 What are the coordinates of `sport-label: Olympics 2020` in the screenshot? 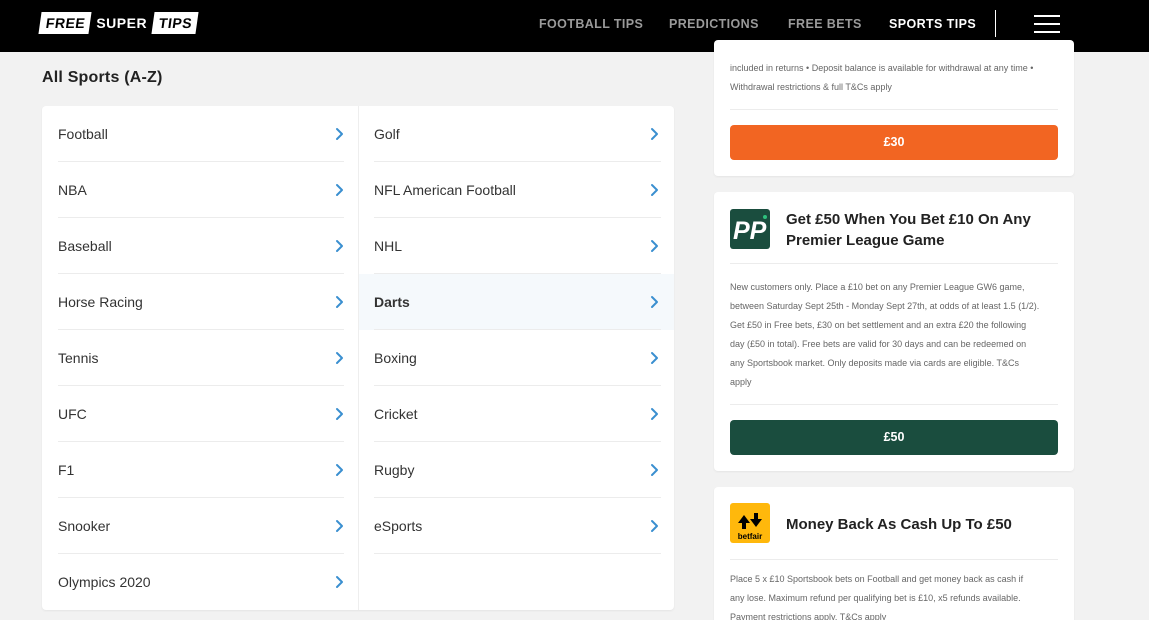 It's located at (104, 582).